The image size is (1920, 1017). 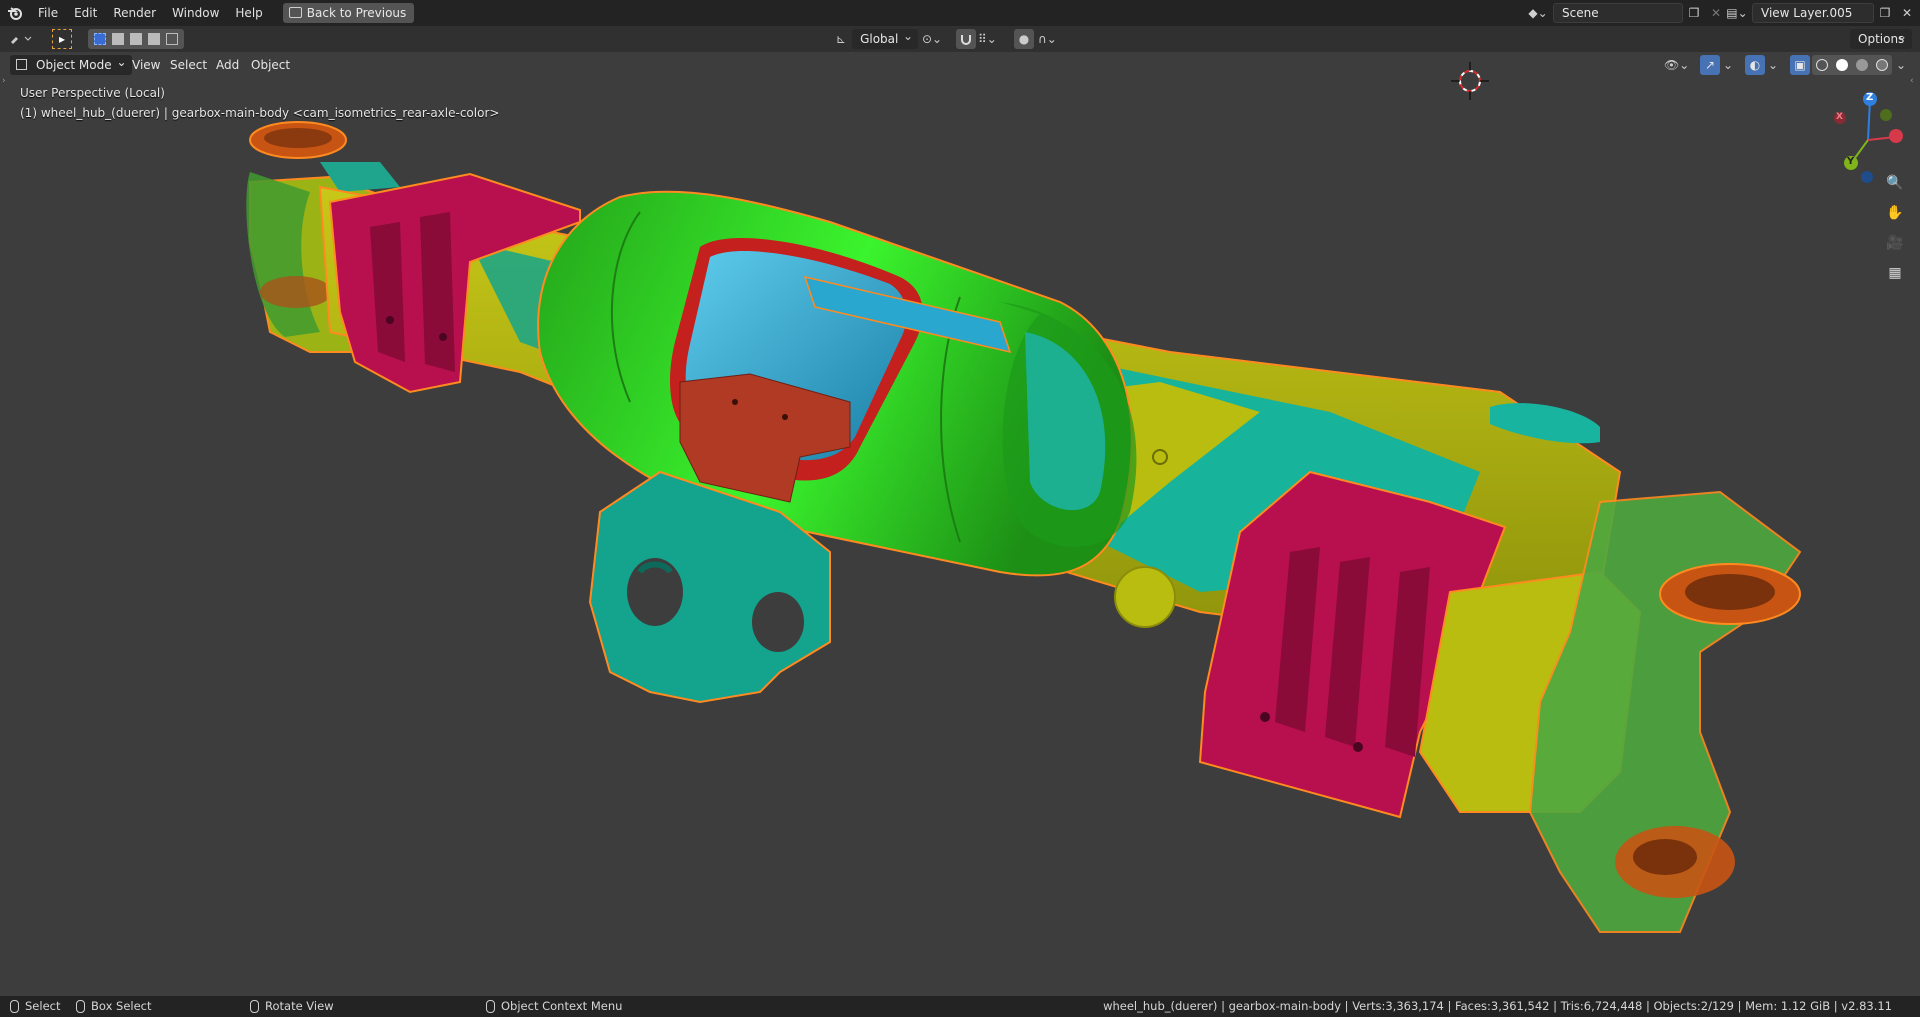 What do you see at coordinates (1895, 213) in the screenshot?
I see `pan-hand-icon: ✋` at bounding box center [1895, 213].